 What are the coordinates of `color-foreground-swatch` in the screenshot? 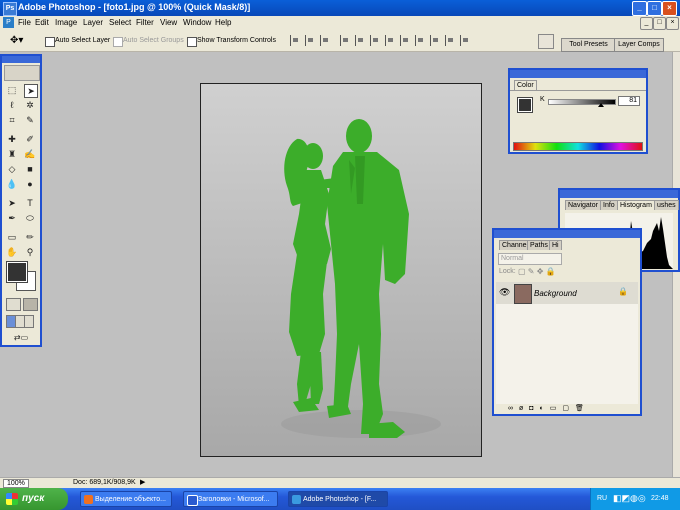 It's located at (525, 105).